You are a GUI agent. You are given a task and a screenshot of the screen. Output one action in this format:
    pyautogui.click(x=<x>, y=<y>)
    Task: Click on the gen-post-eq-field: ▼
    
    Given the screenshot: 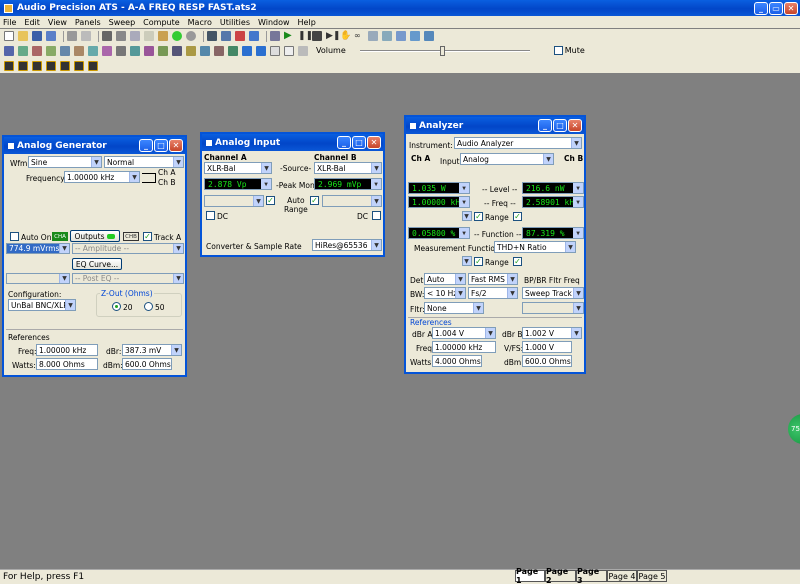 What is the action you would take?
    pyautogui.click(x=38, y=278)
    